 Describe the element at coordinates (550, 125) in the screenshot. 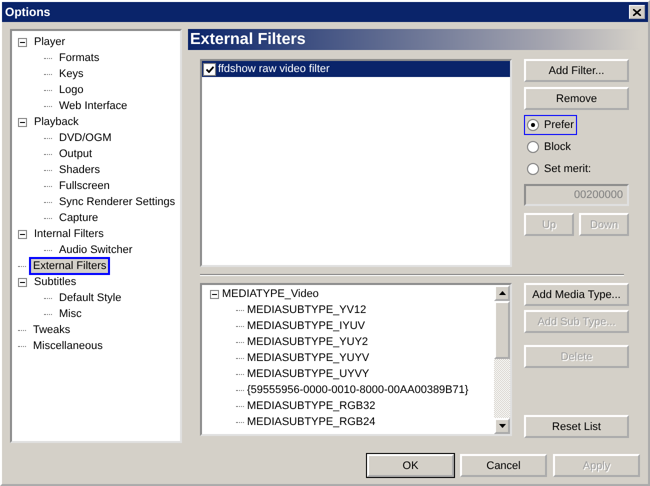

I see `radio-option: Prefer` at that location.